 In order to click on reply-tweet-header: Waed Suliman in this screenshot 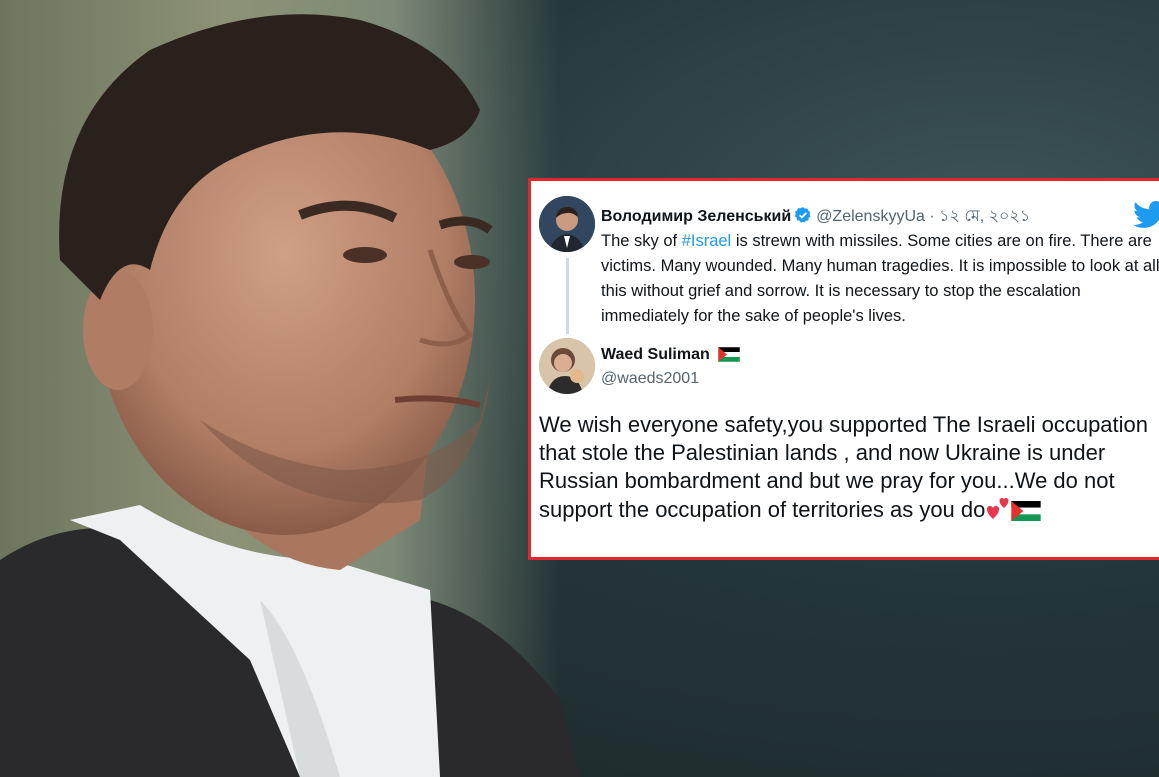, I will do `click(671, 356)`.